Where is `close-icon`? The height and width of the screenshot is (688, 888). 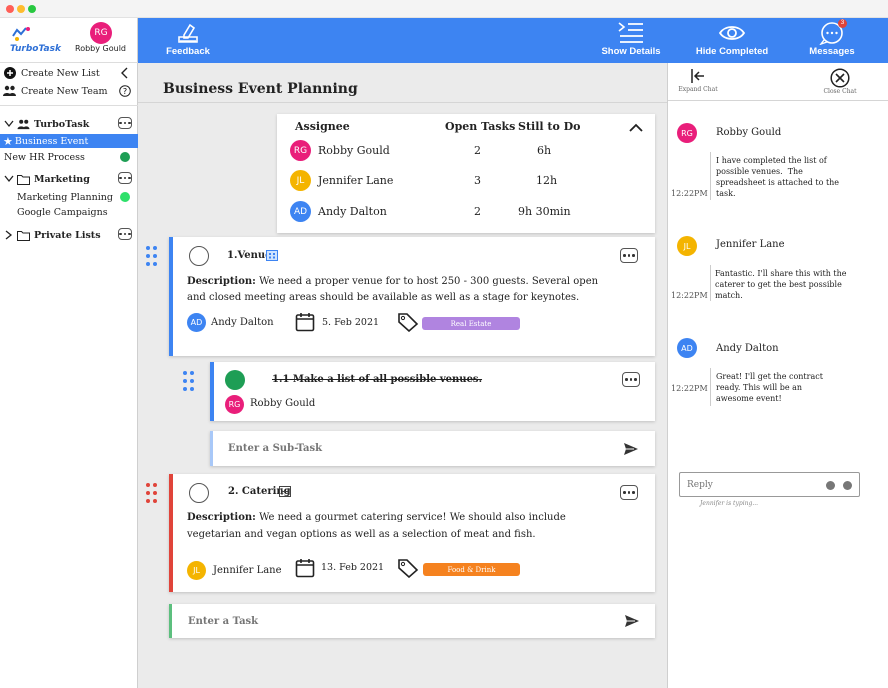
close-icon is located at coordinates (840, 78).